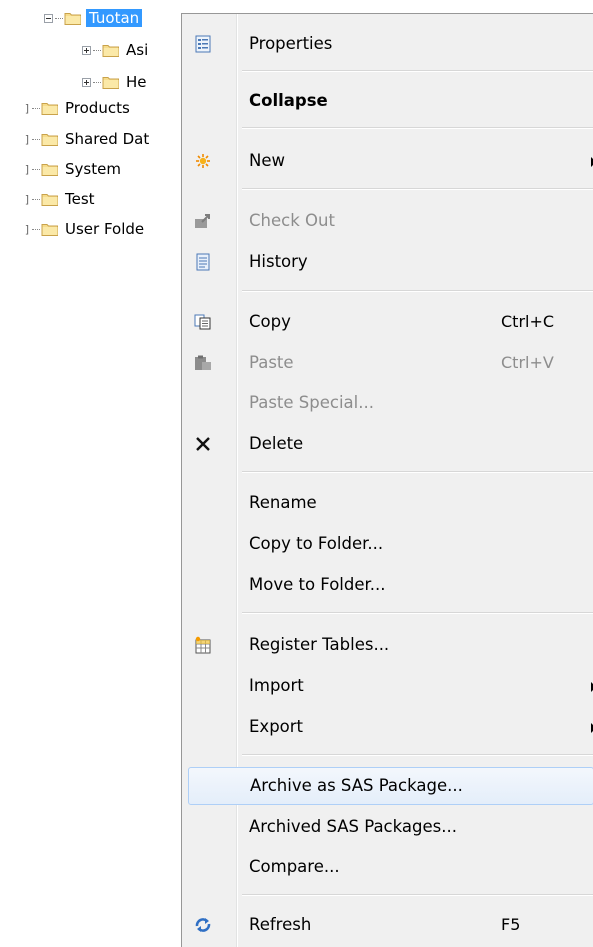  I want to click on menu-item-label: Import, so click(276, 685).